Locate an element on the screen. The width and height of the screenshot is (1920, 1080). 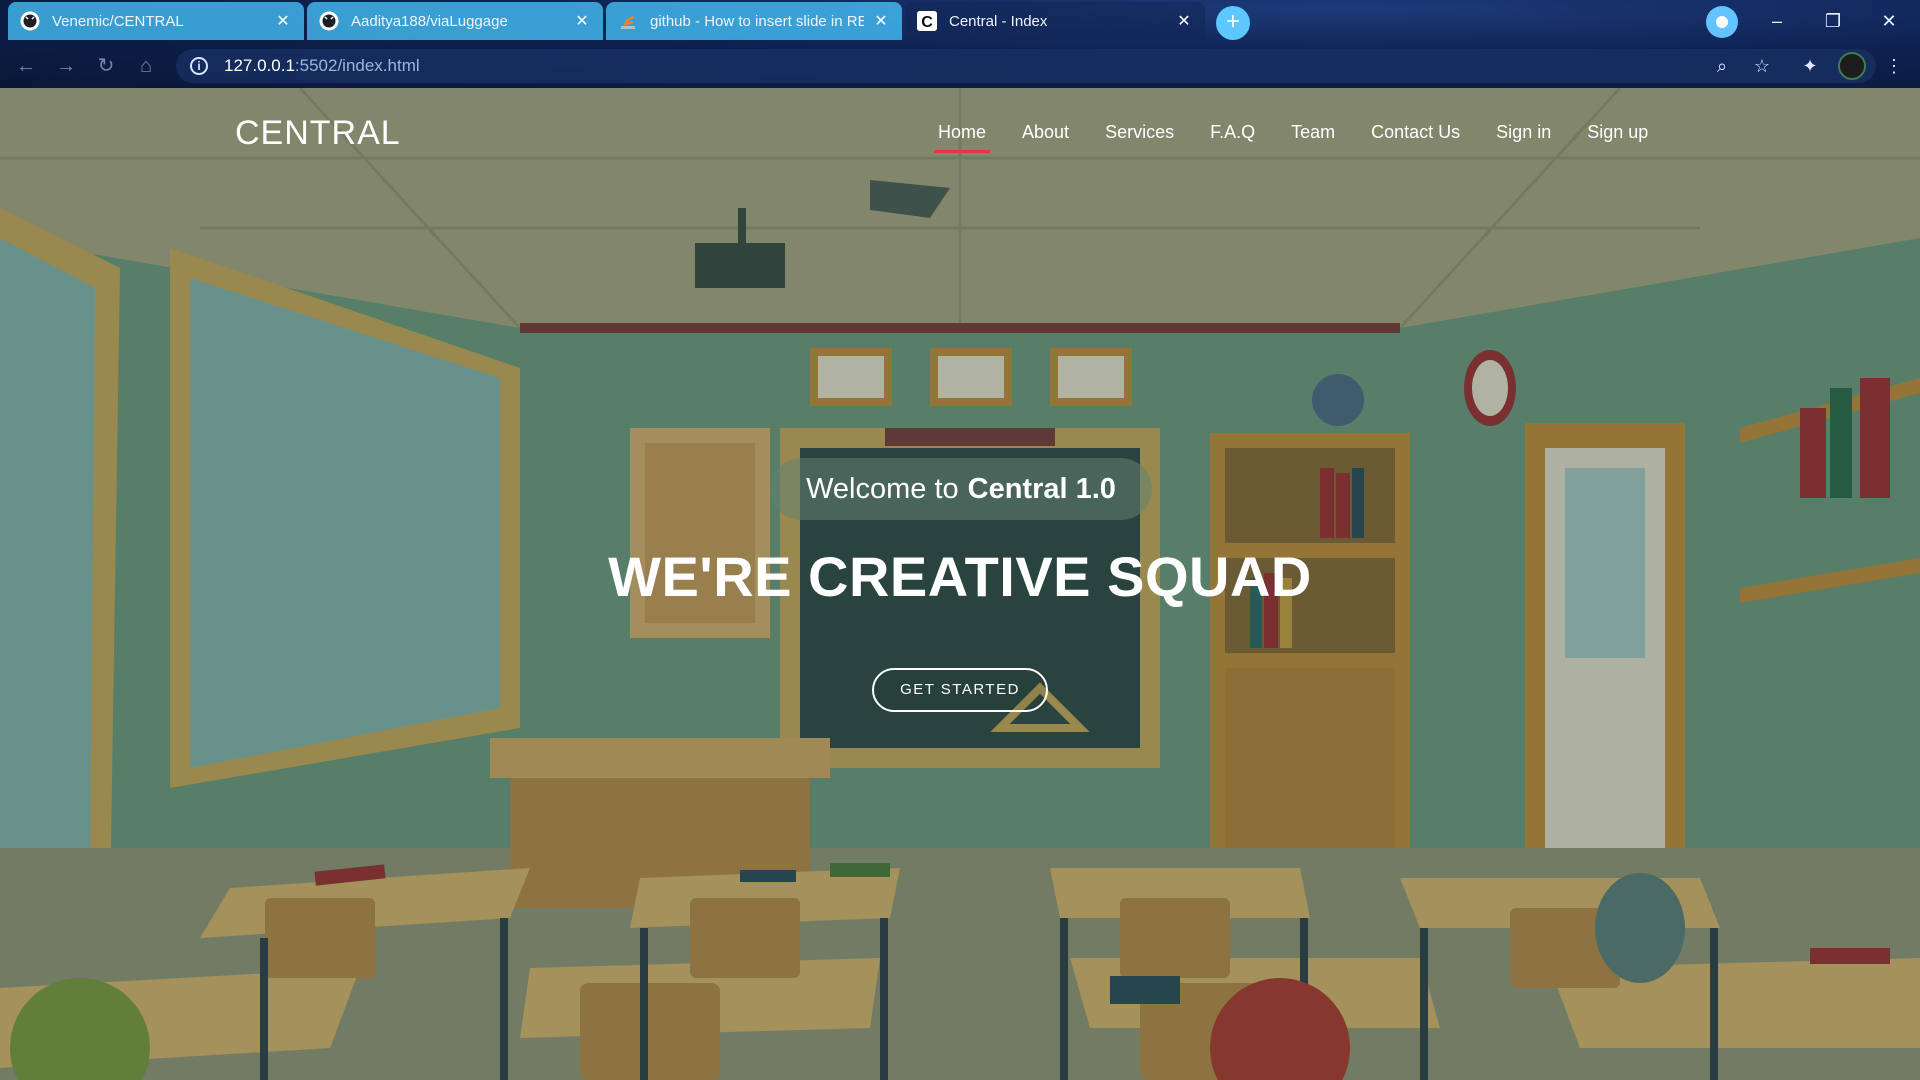
close-window-icon: ✕ is located at coordinates (1889, 21).